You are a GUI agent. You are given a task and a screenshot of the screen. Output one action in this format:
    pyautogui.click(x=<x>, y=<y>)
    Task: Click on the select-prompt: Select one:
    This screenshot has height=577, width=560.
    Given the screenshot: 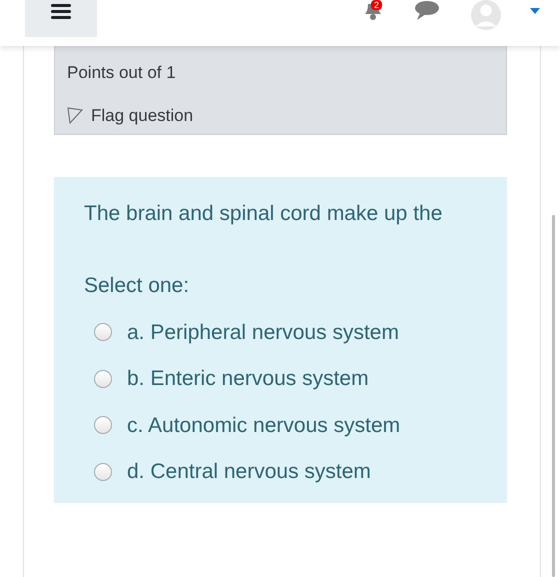 What is the action you would take?
    pyautogui.click(x=137, y=285)
    